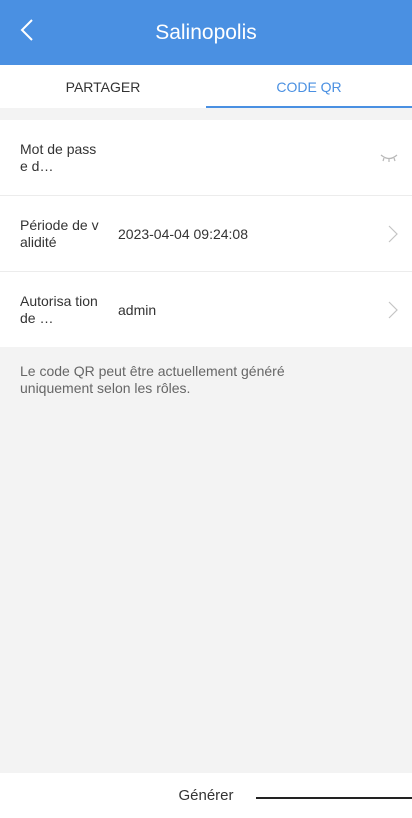 The image size is (412, 818). I want to click on tab-bar: PARTAGER CODE QR, so click(206, 86).